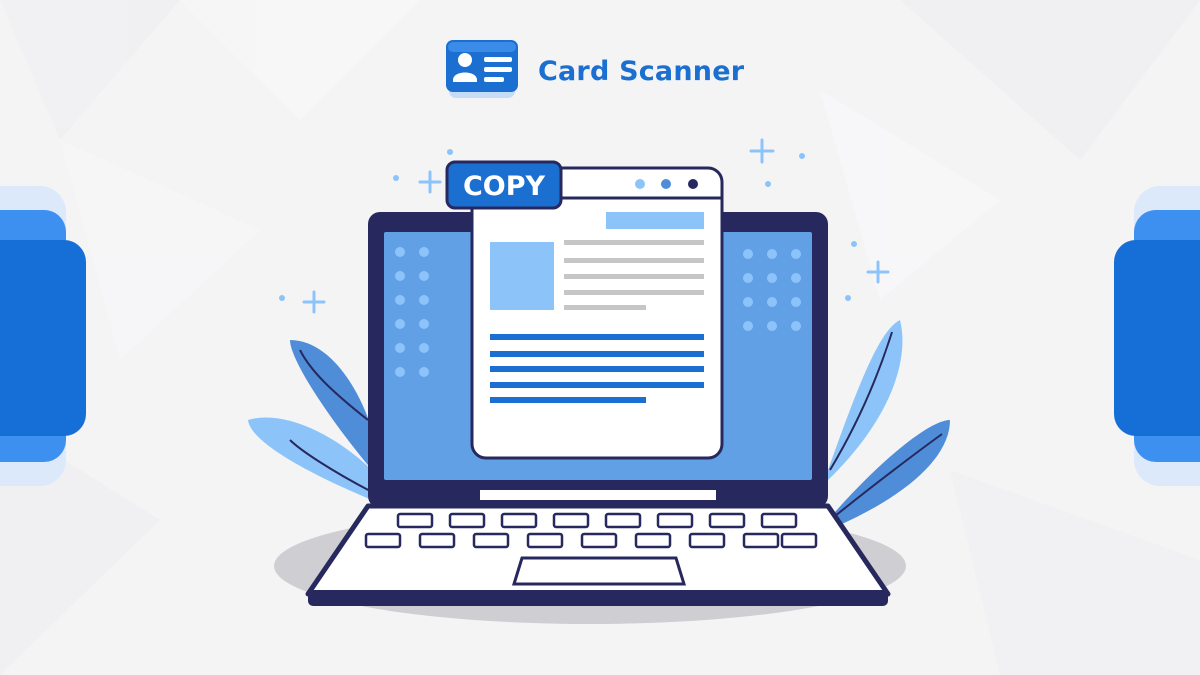 The height and width of the screenshot is (675, 1200). What do you see at coordinates (641, 71) in the screenshot?
I see `brand-name: Card Scanner` at bounding box center [641, 71].